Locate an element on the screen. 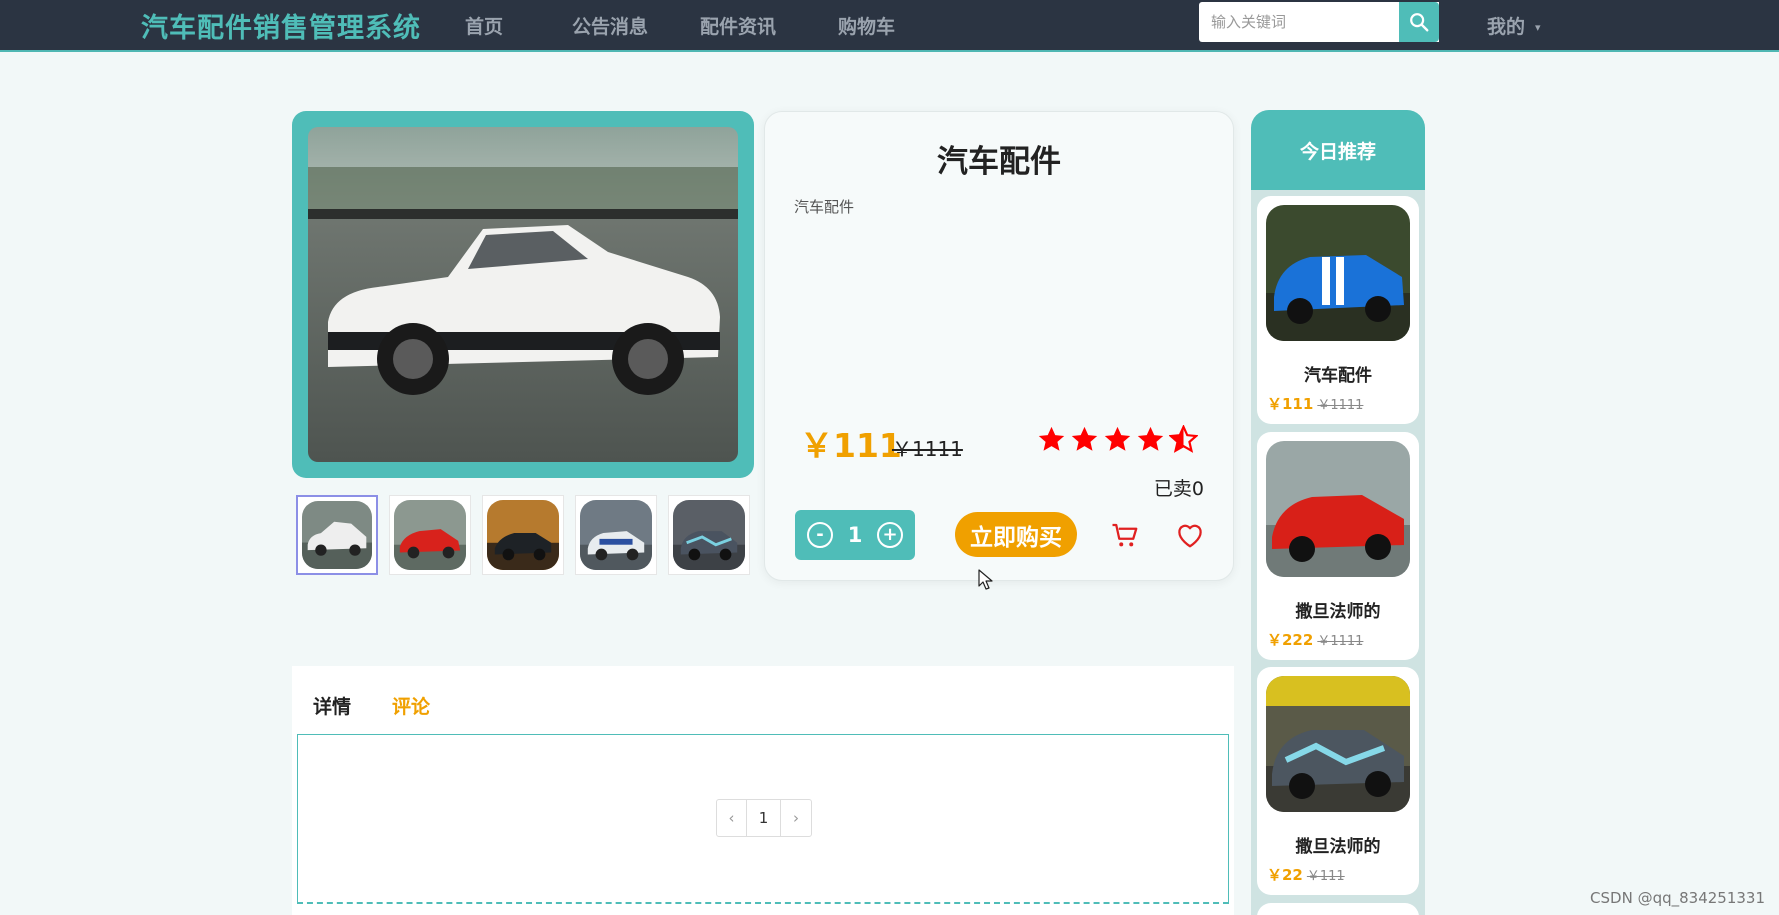 The image size is (1779, 915). pagination: ‹ 1 › is located at coordinates (764, 818).